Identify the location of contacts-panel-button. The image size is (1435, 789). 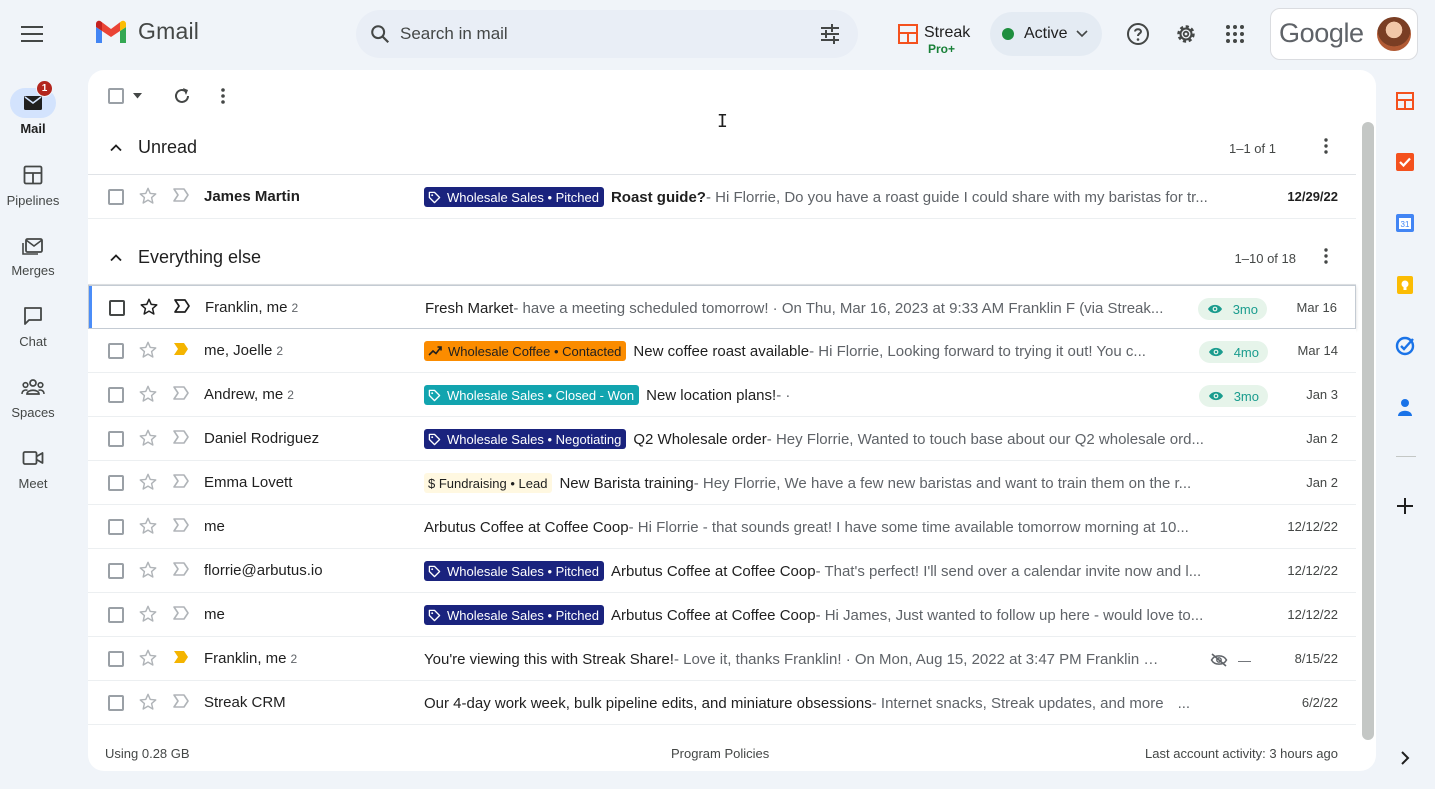
(1405, 407).